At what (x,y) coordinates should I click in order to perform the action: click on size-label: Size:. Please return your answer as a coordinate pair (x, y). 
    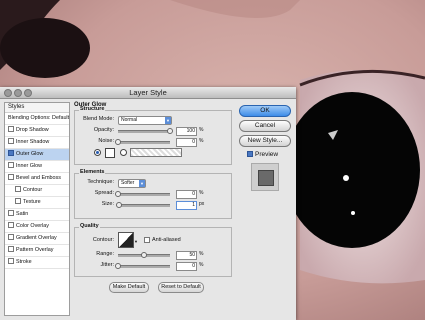
    Looking at the image, I should click on (107, 204).